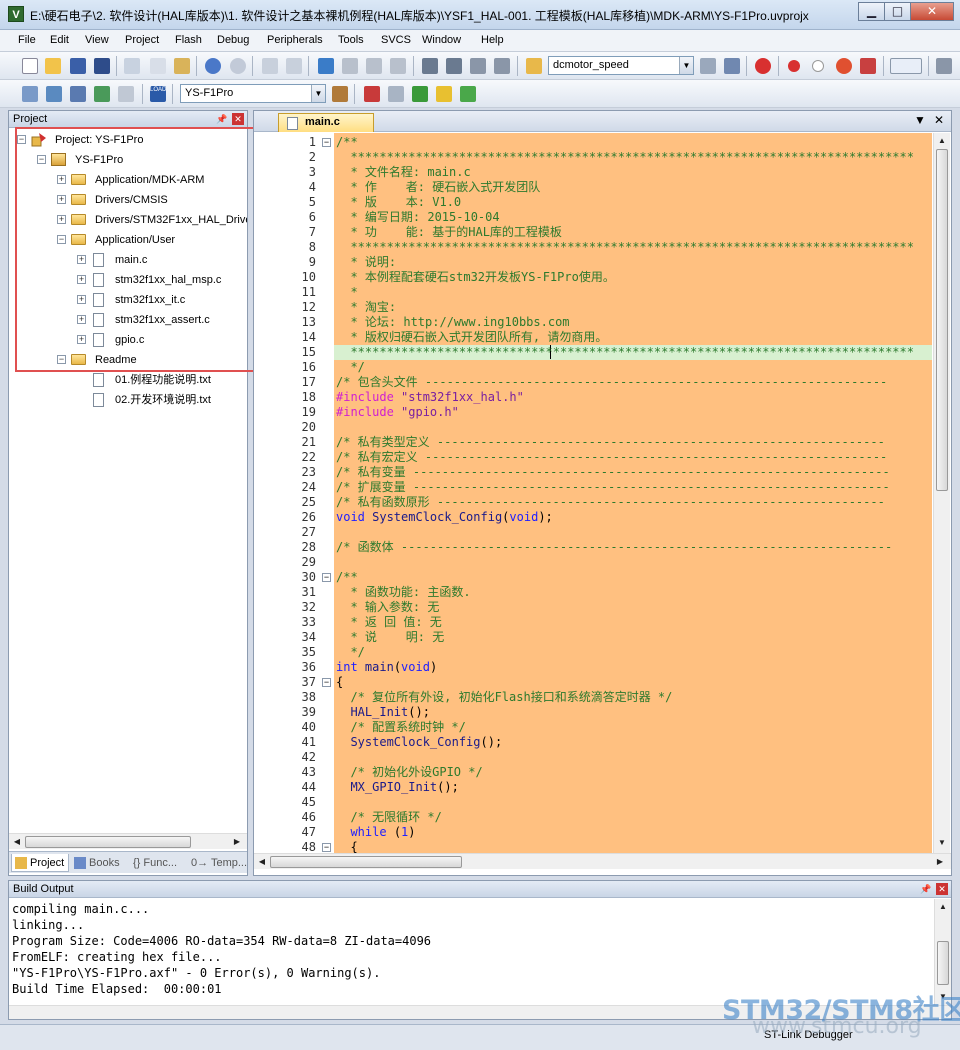 This screenshot has width=960, height=1050. What do you see at coordinates (326, 66) in the screenshot?
I see `bookmark-icon` at bounding box center [326, 66].